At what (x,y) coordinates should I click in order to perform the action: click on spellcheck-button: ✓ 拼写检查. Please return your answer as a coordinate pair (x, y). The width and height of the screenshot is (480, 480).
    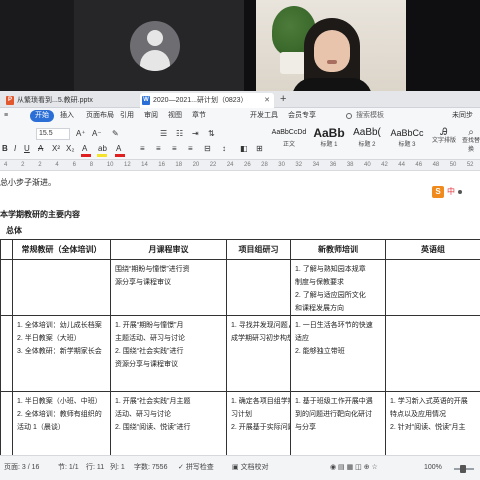
    Looking at the image, I should click on (196, 468).